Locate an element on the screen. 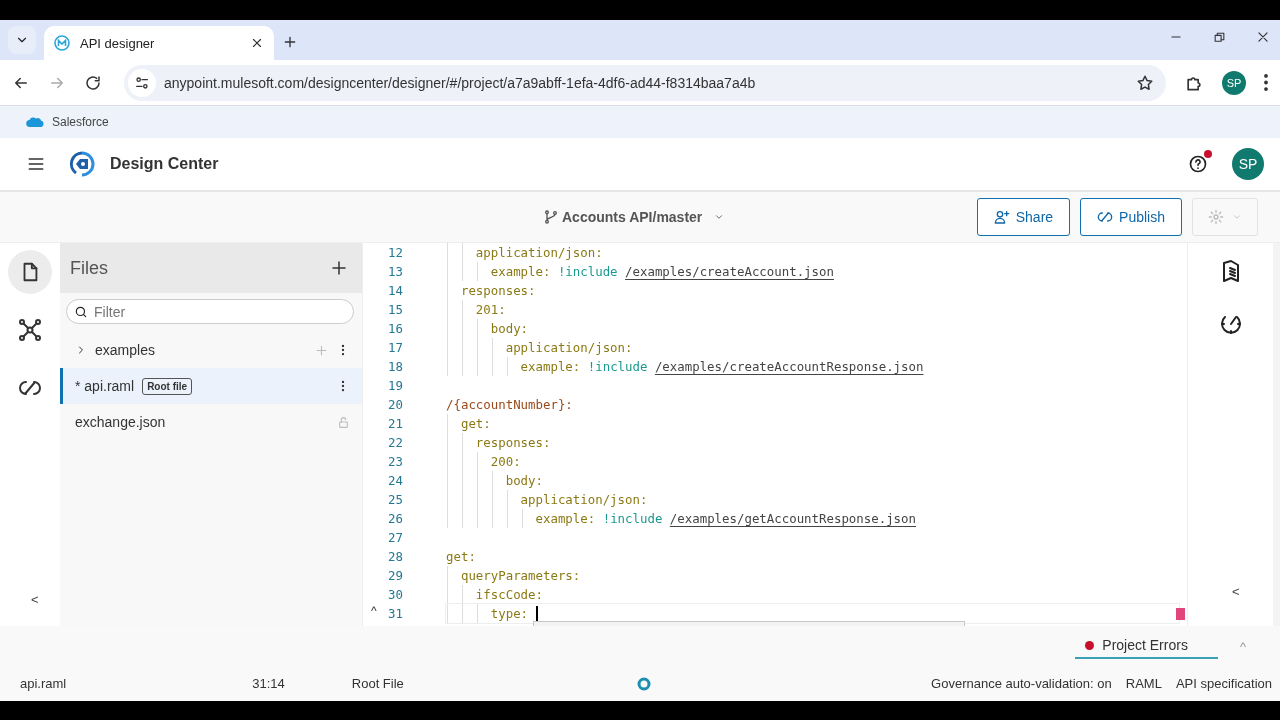 The image size is (1280, 720). user-avatar: SP is located at coordinates (1248, 164).